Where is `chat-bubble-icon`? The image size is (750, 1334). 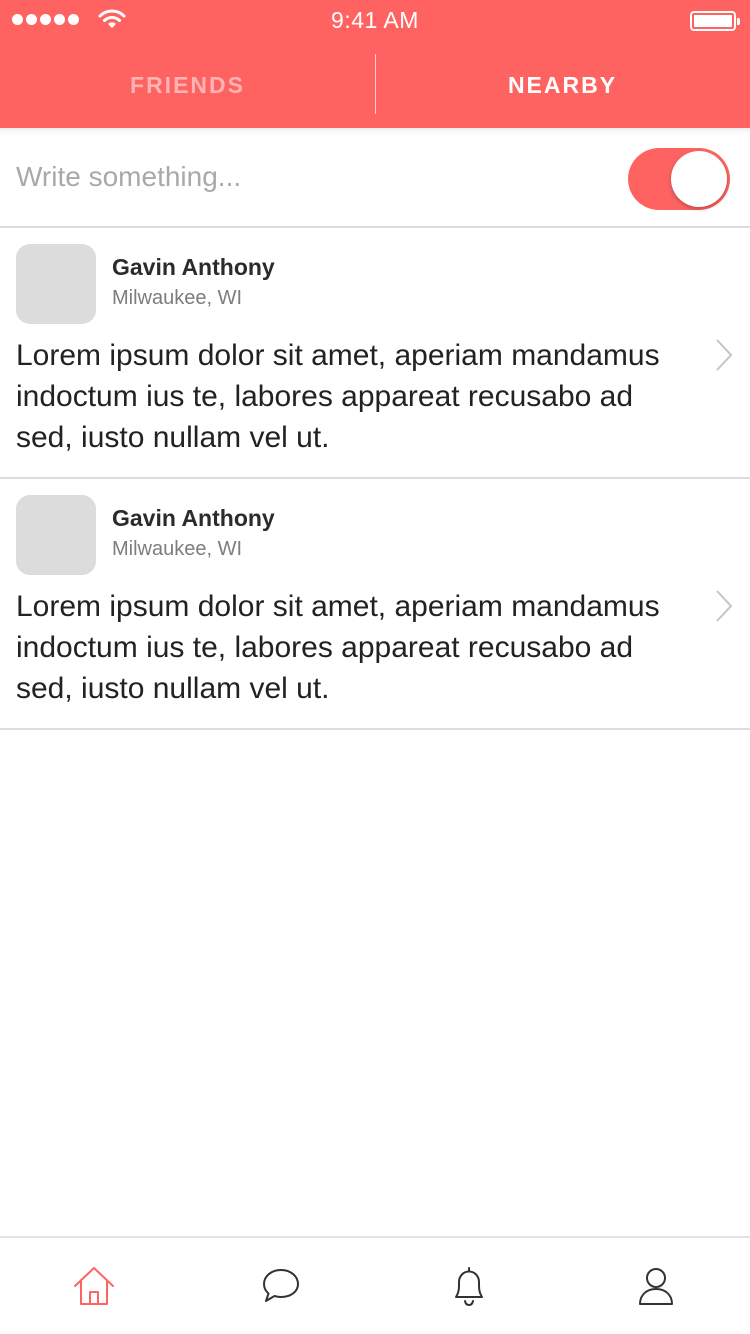 chat-bubble-icon is located at coordinates (281, 1285).